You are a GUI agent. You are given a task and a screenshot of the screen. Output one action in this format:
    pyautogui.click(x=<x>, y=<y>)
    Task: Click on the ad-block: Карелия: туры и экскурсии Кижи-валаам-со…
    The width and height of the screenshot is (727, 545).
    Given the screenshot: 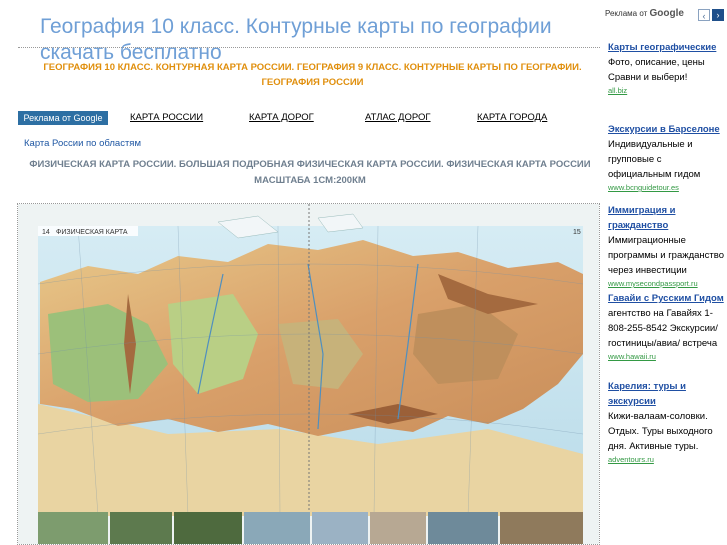 What is the action you would take?
    pyautogui.click(x=667, y=422)
    